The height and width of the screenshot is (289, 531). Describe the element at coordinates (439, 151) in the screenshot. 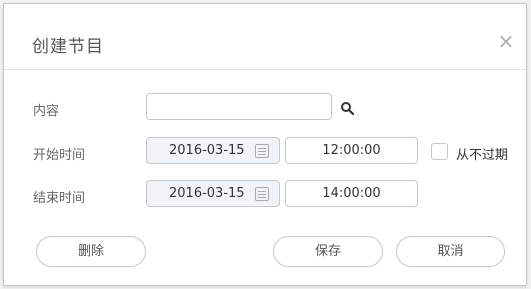

I see `never-expire-checkbox` at that location.